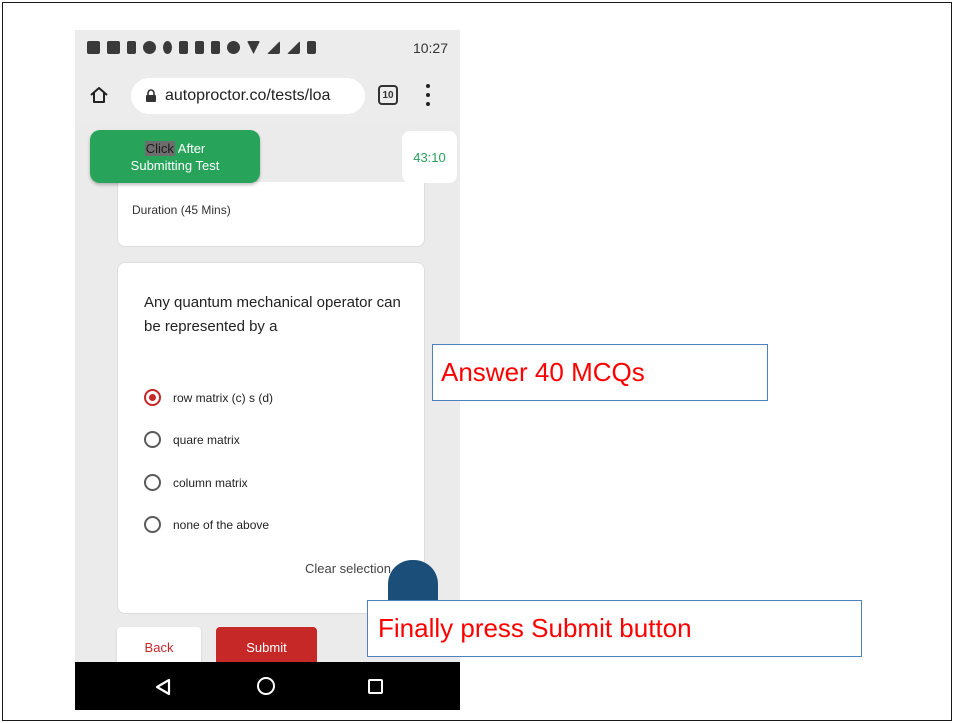 This screenshot has height=723, width=956. I want to click on gmail-icon, so click(113, 47).